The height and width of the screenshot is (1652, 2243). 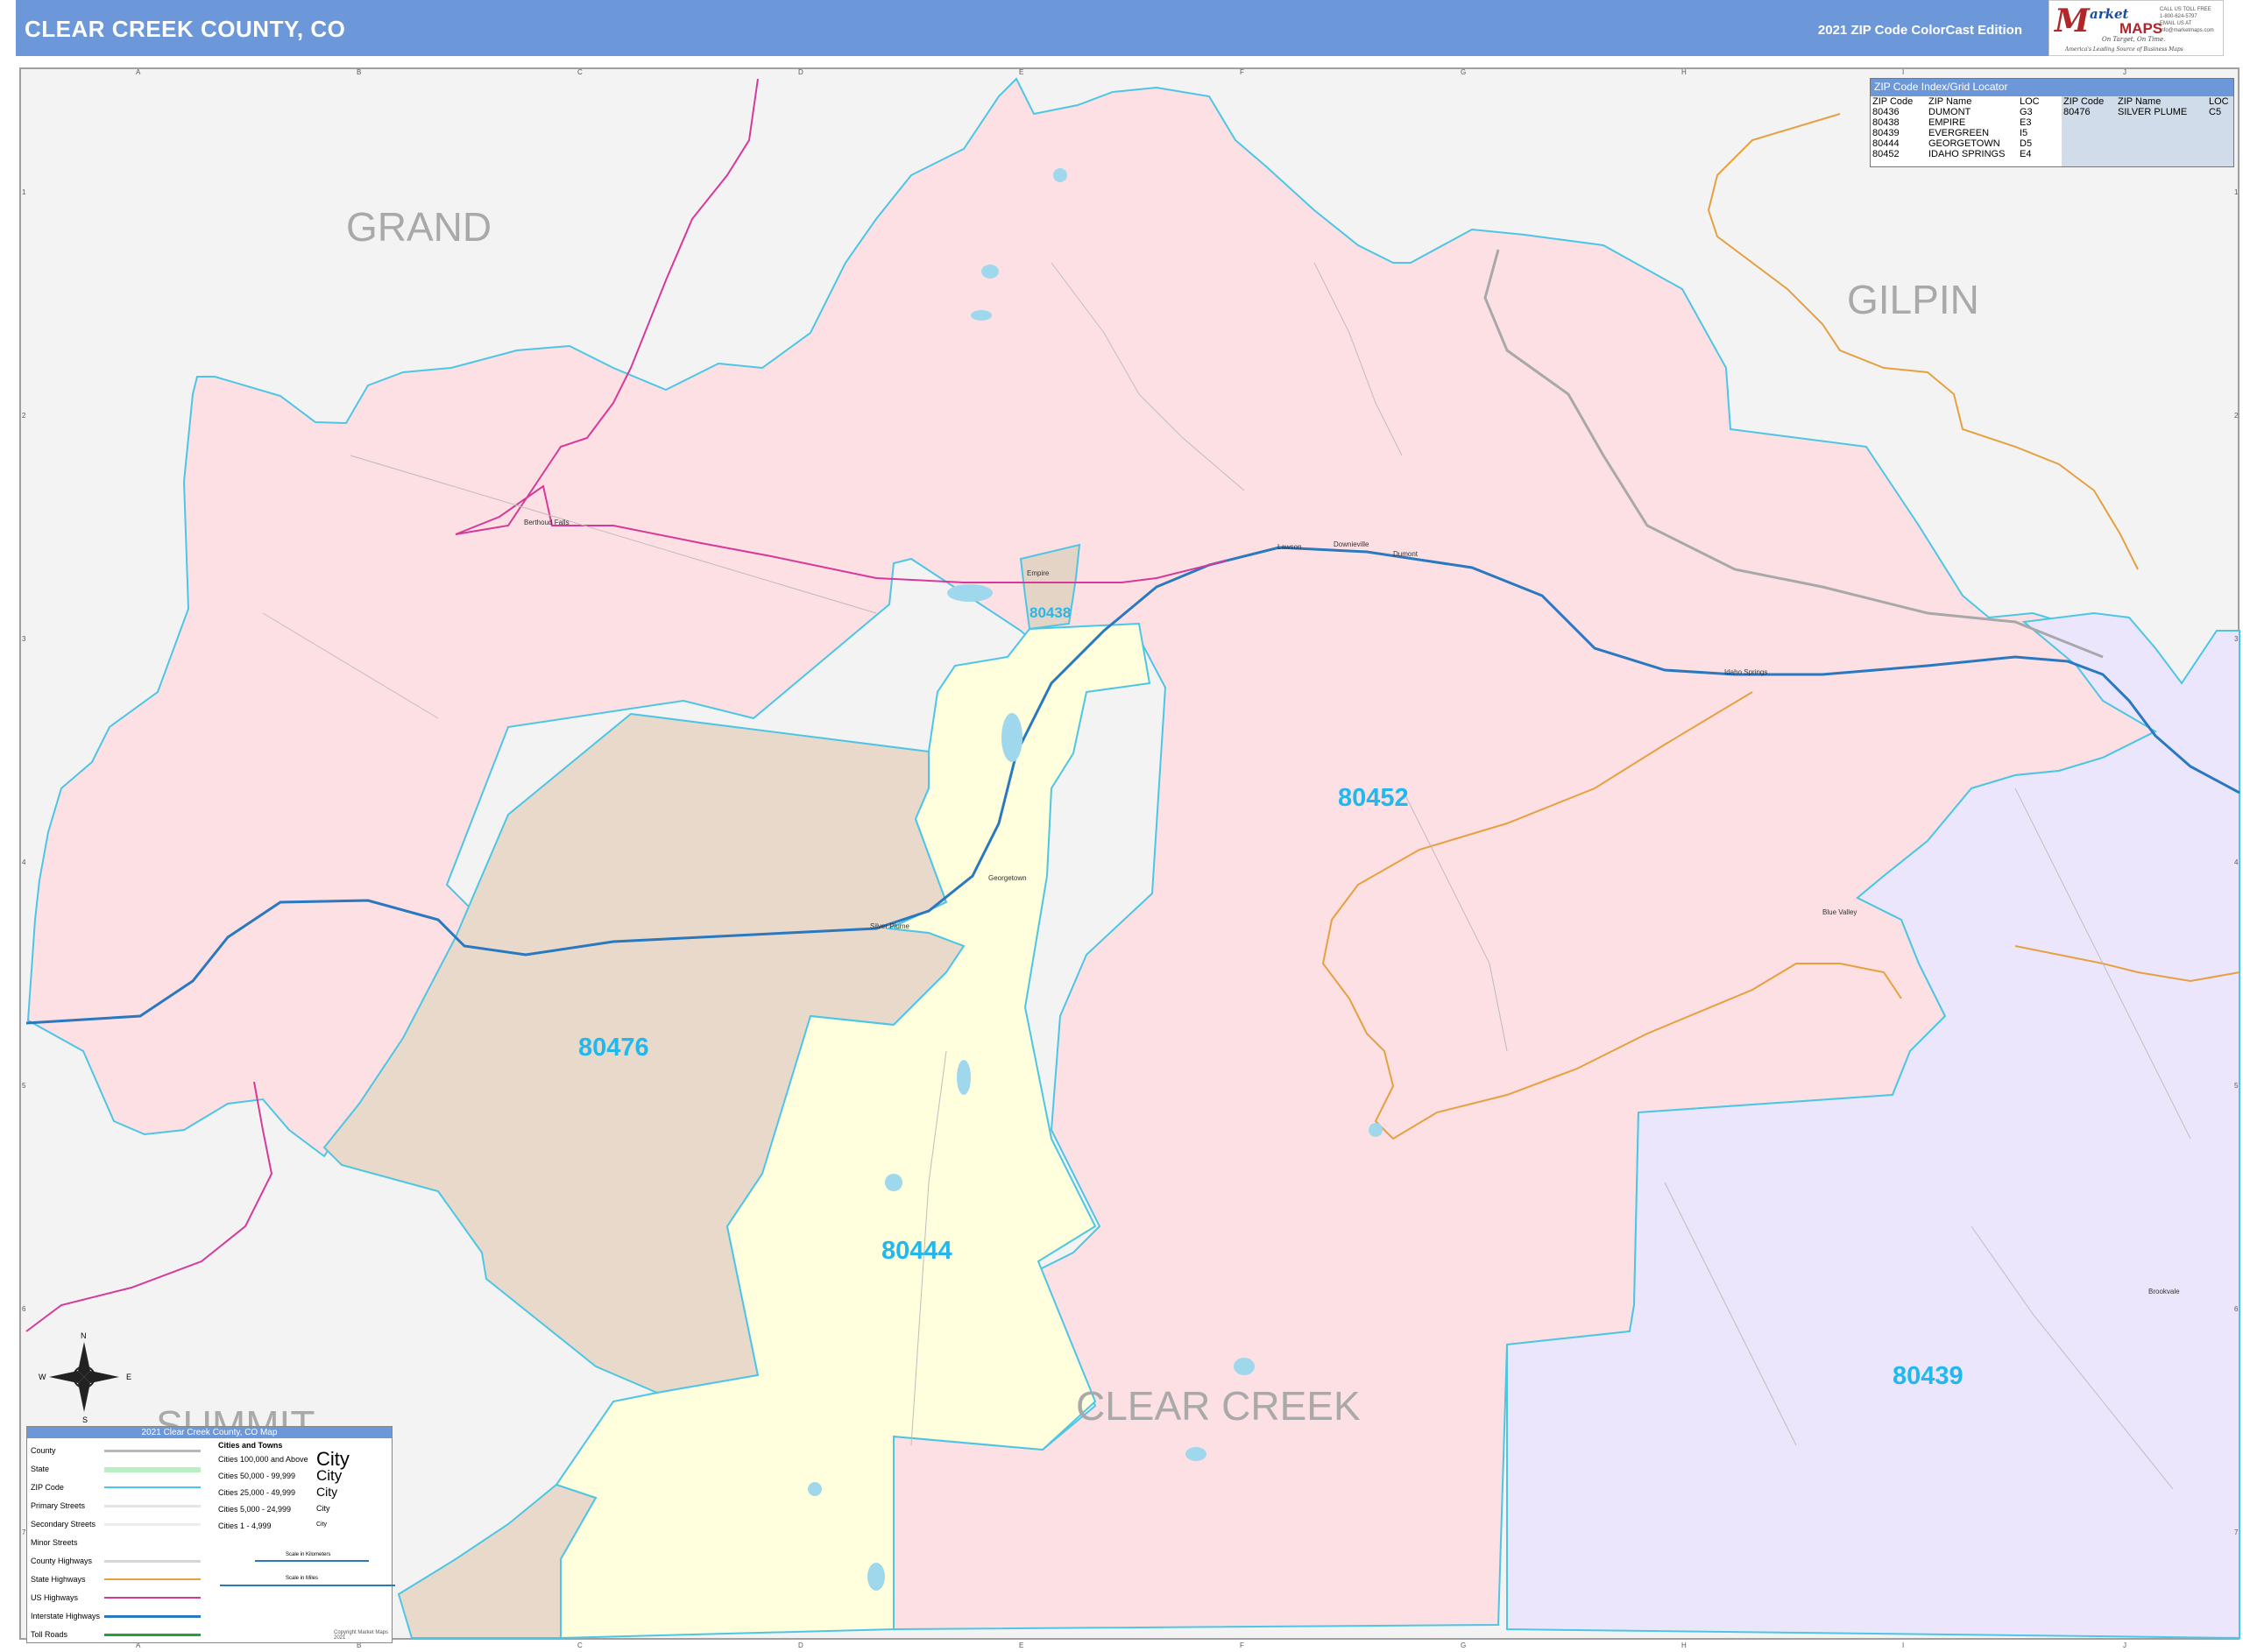 I want to click on zip-index-col-loc: LOC G3 E3 I5 D5 E4, so click(x=2030, y=127).